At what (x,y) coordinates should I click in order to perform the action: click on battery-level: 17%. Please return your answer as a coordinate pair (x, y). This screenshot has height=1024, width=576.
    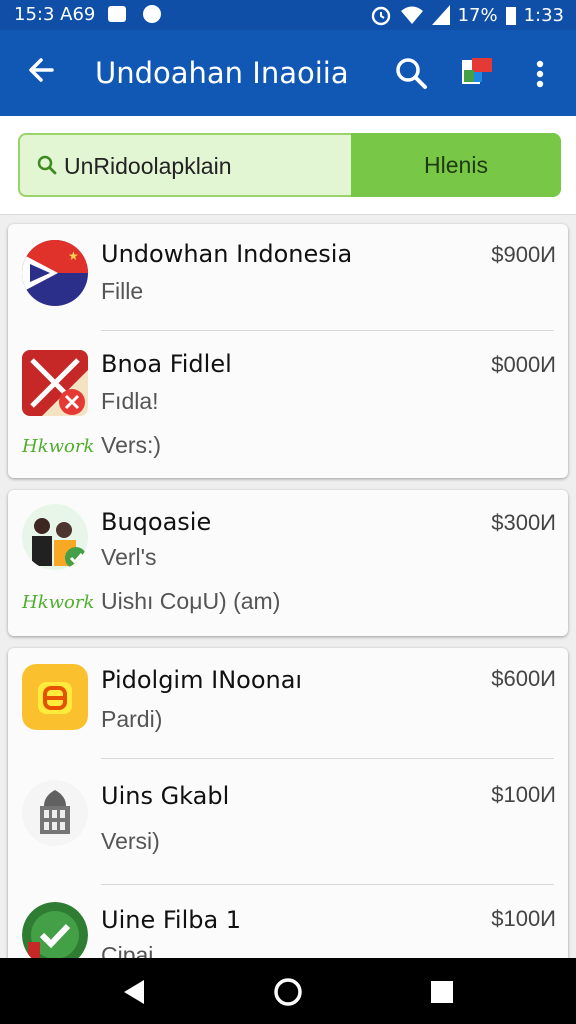
    Looking at the image, I should click on (477, 15).